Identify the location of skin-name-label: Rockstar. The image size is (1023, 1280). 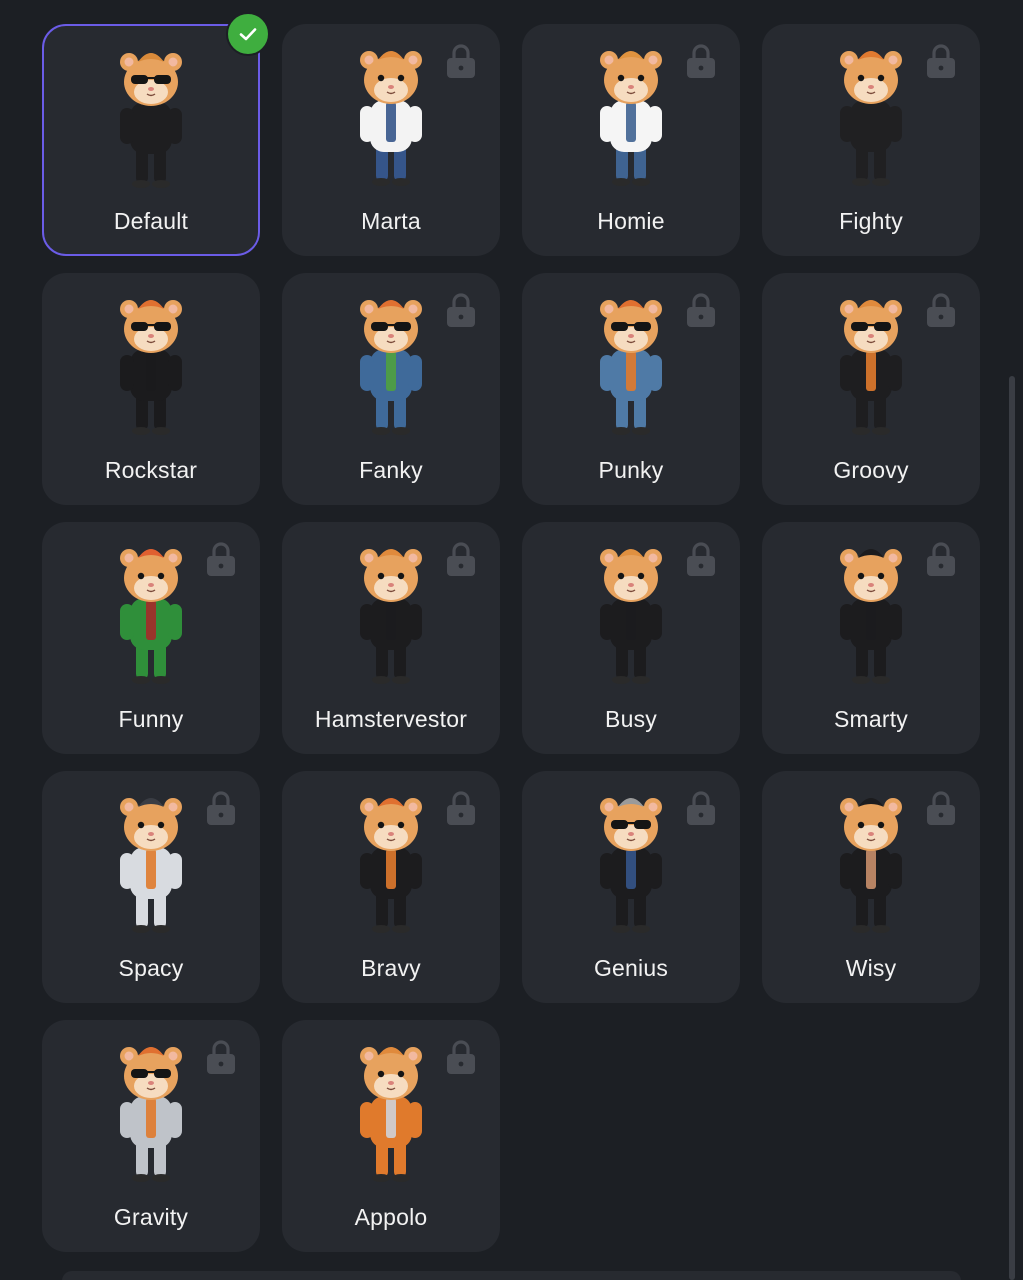
(151, 470).